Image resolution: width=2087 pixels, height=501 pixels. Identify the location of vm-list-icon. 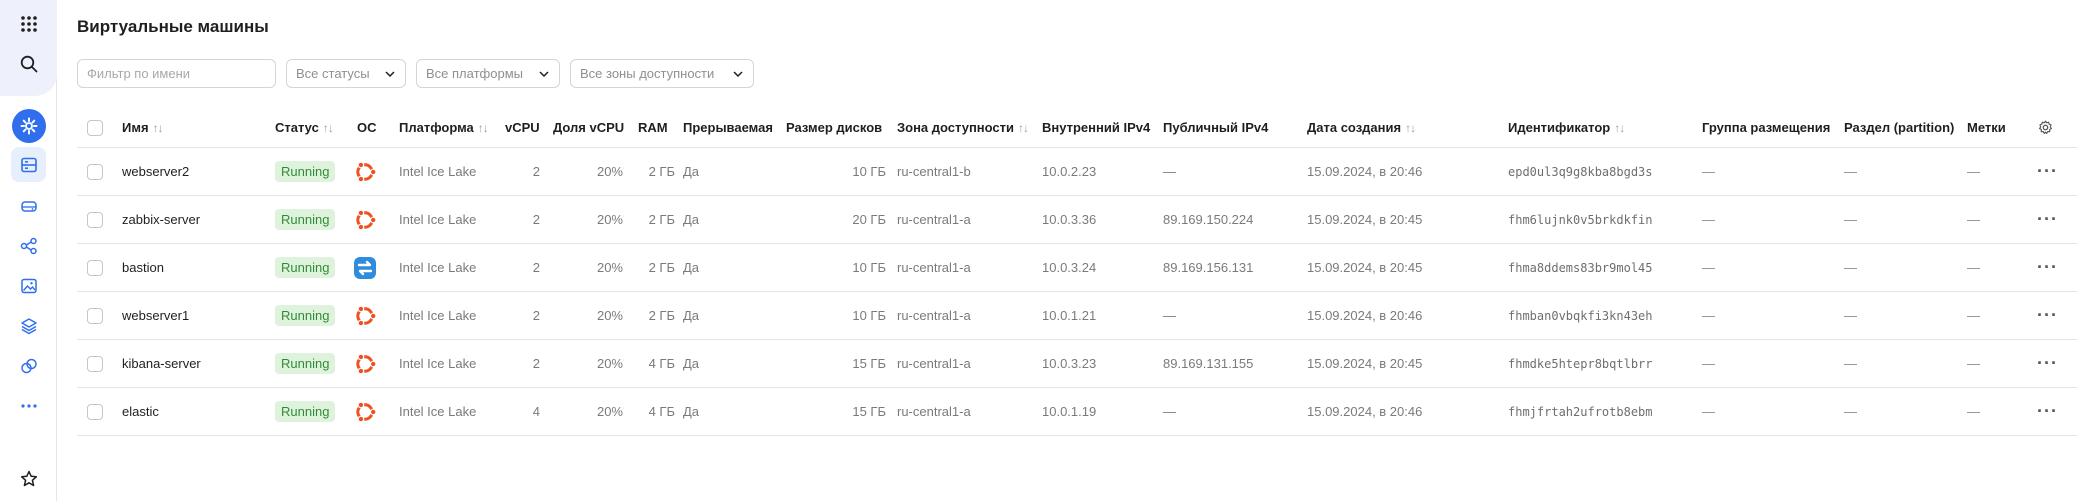
(28, 164).